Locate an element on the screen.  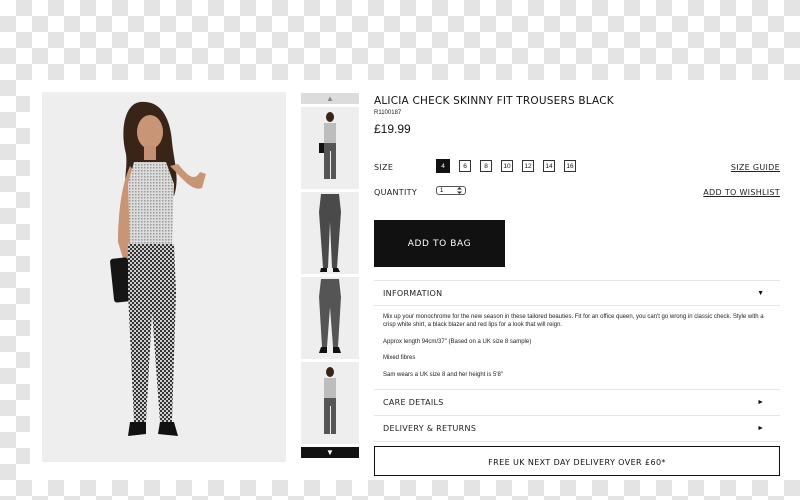
stepper-icon is located at coordinates (459, 190).